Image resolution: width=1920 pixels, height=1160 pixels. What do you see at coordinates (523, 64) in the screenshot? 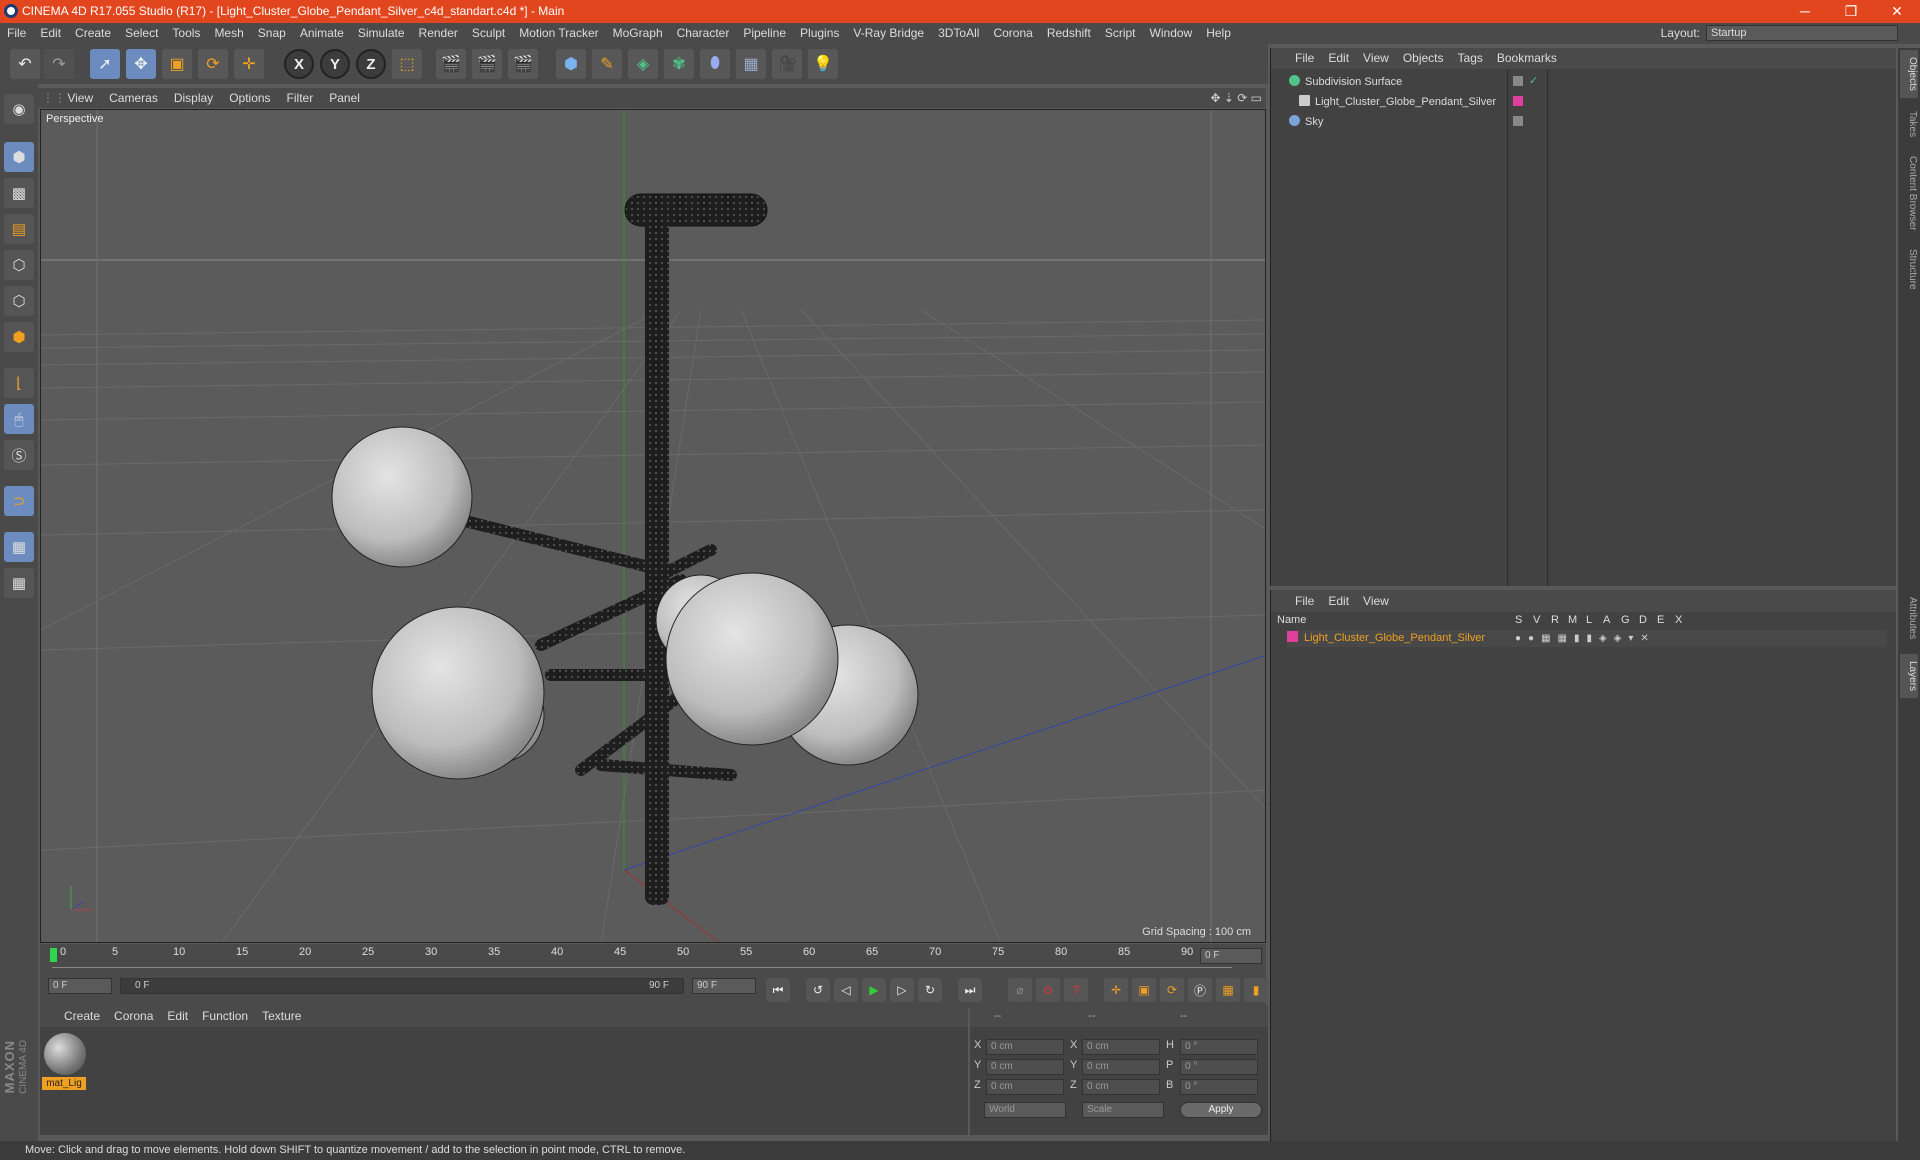
I see `render-settings-icon: 🎬` at bounding box center [523, 64].